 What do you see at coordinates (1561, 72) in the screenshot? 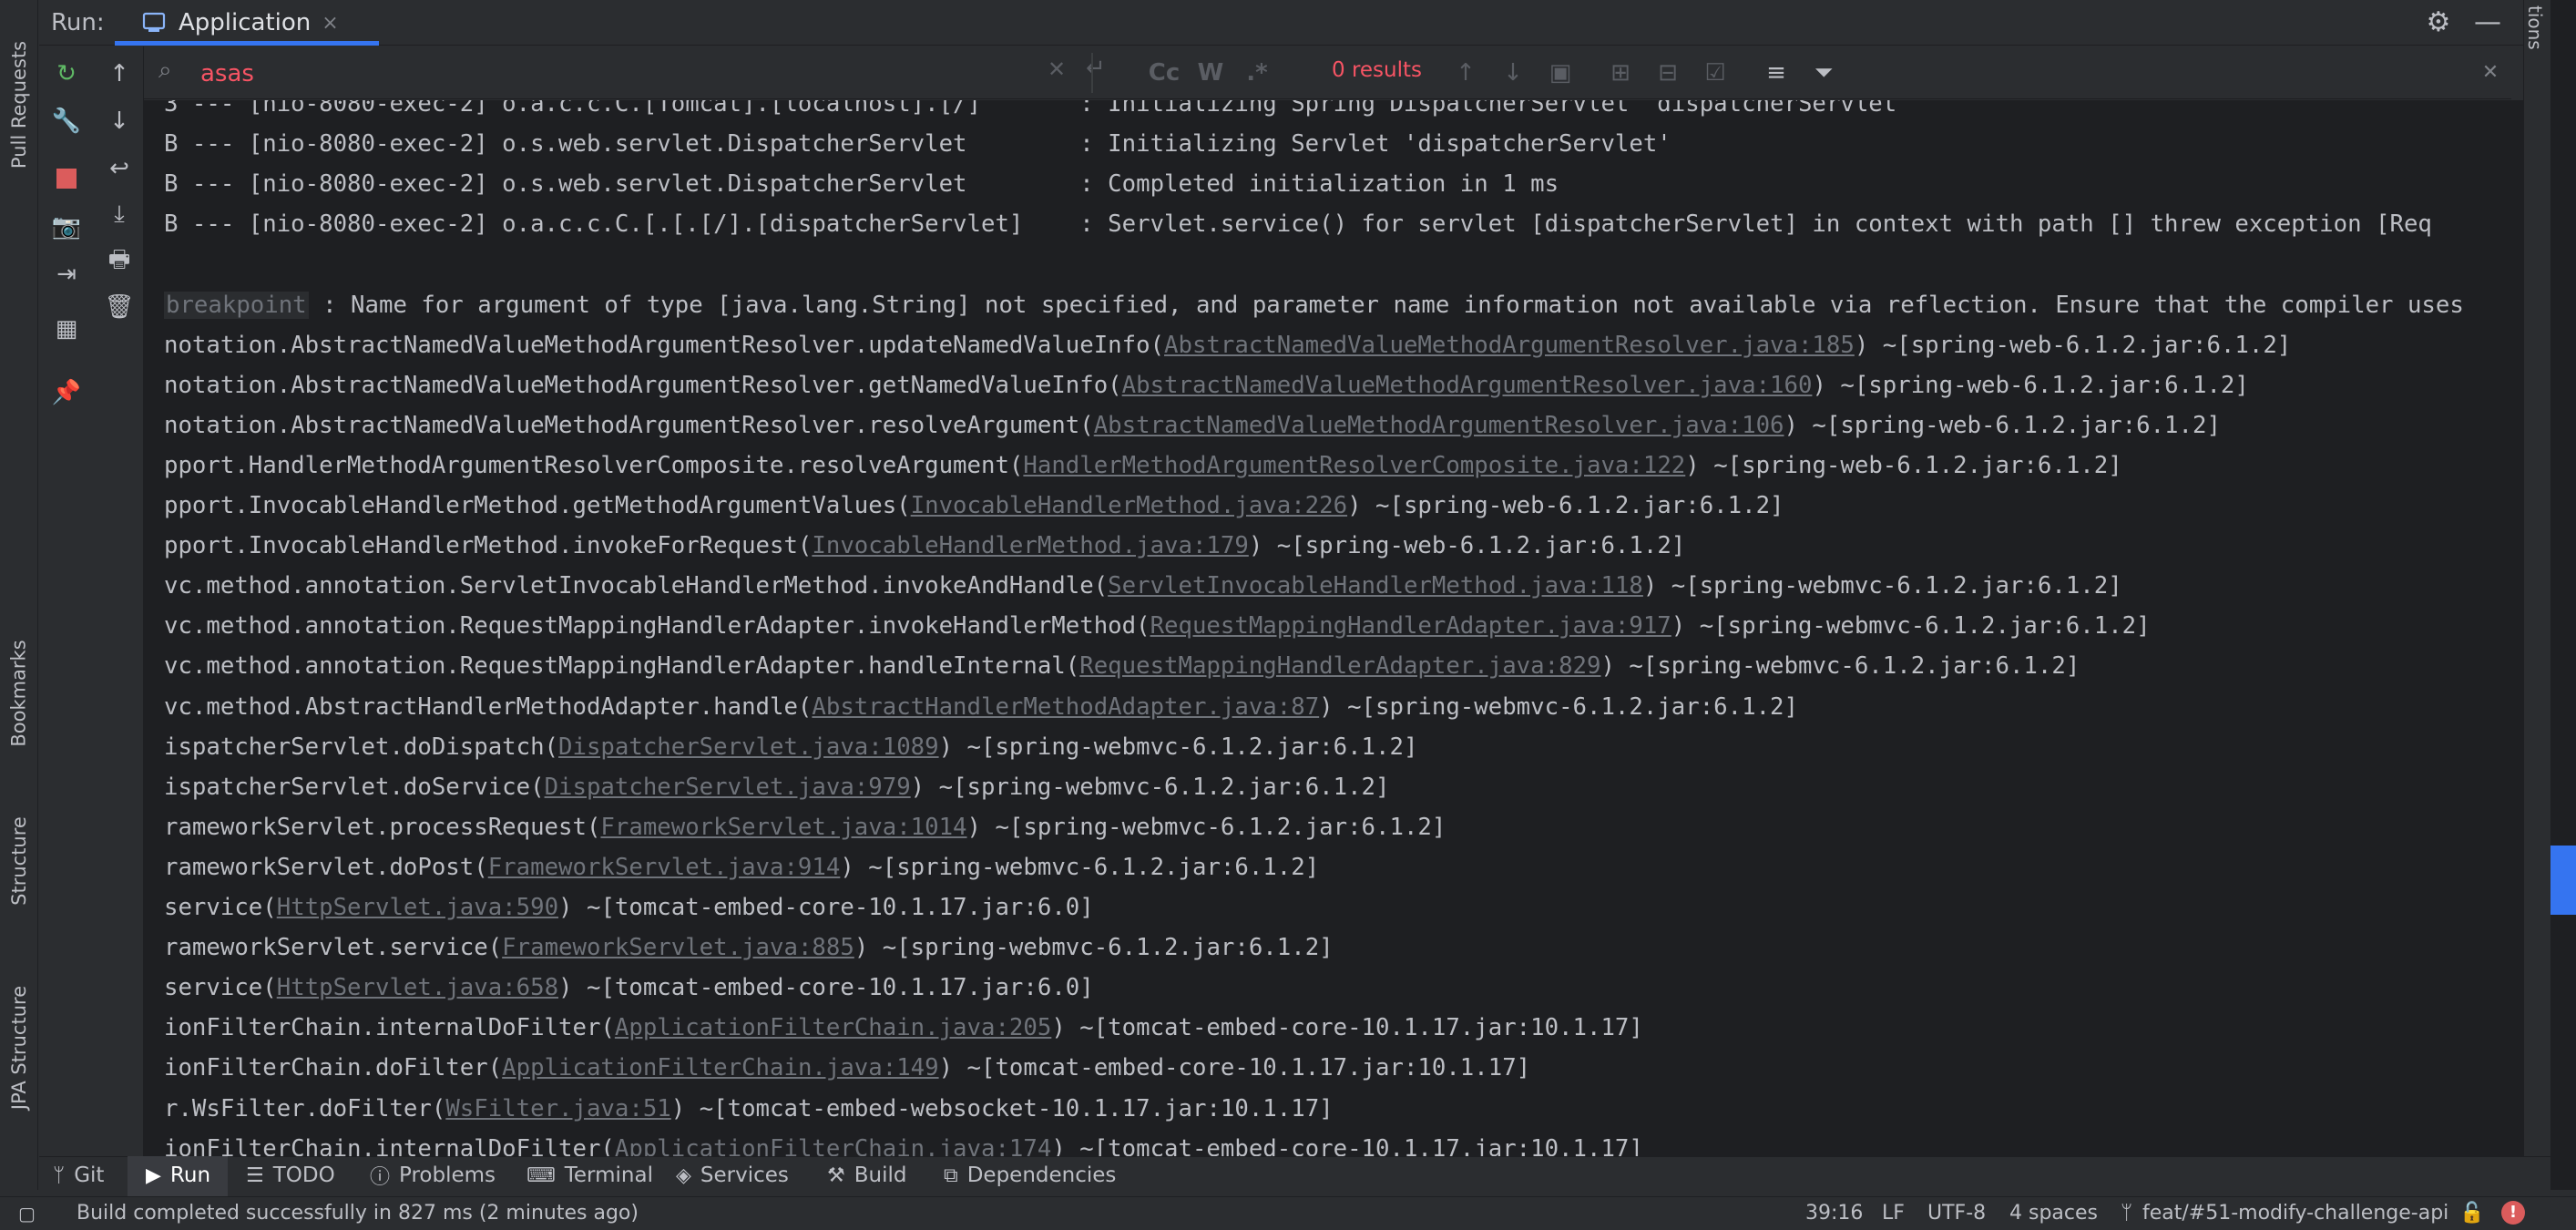
I see `select-all-occurrences-icon: ▣` at bounding box center [1561, 72].